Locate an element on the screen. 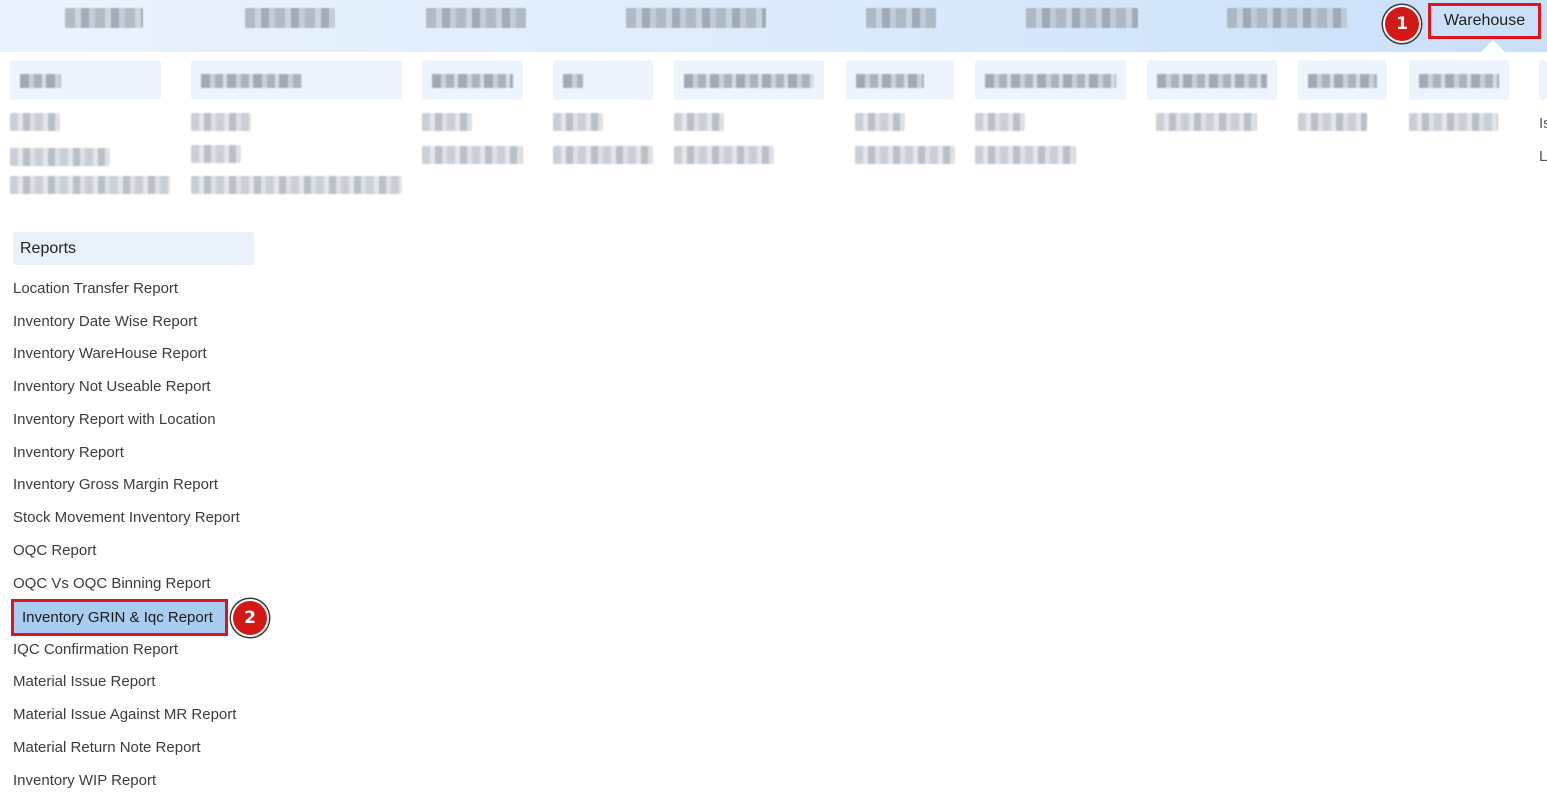  report-link-inventory: Inventory Report is located at coordinates (68, 453).